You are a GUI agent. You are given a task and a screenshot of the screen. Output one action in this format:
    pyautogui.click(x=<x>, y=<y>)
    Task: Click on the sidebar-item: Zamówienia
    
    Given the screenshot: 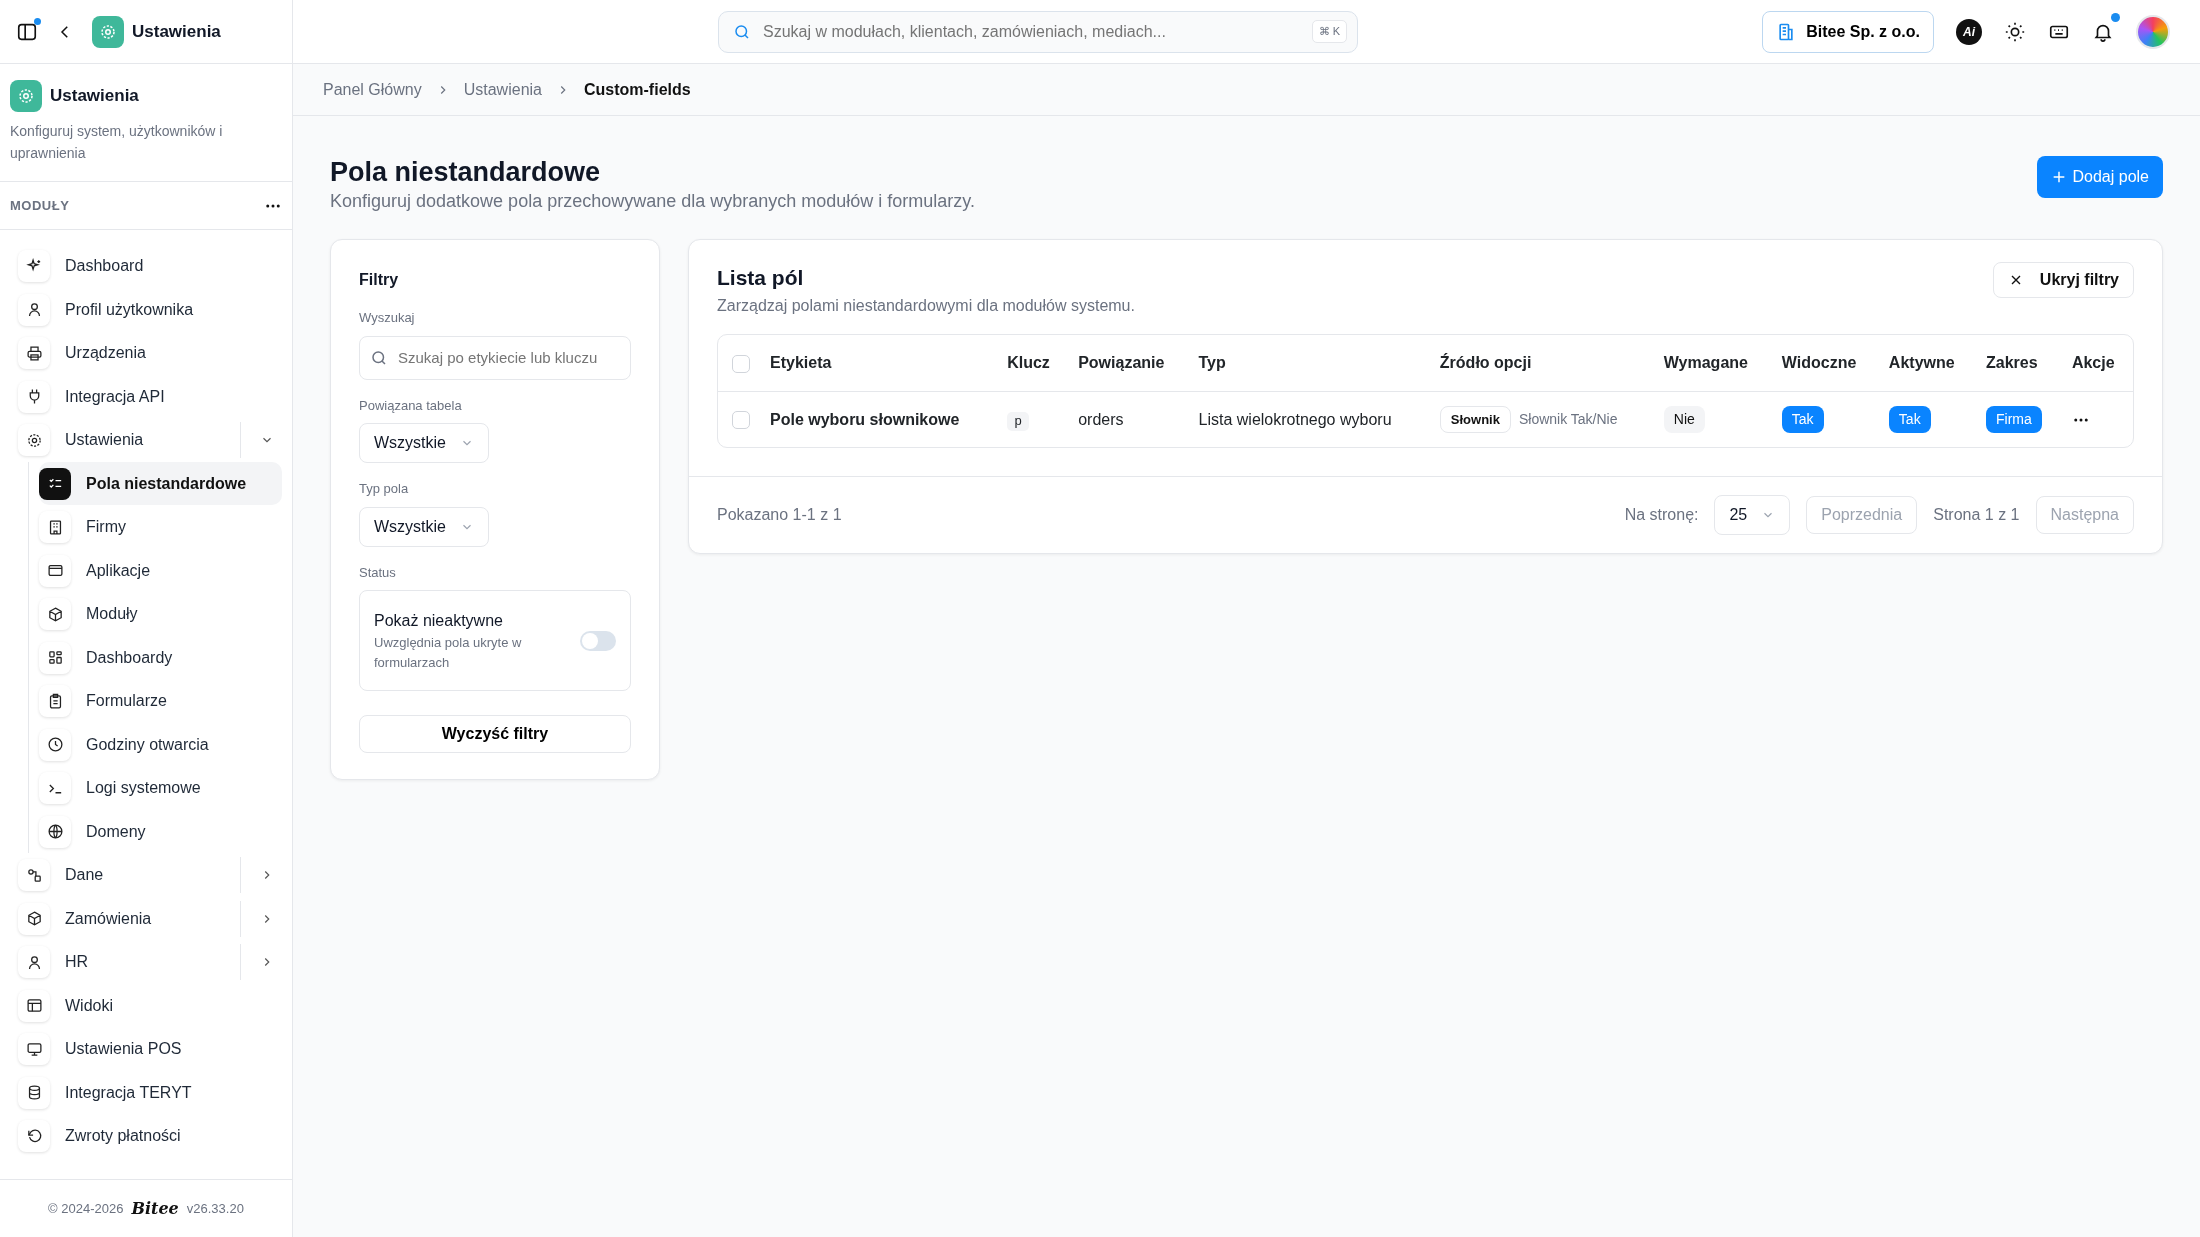 What is the action you would take?
    pyautogui.click(x=150, y=918)
    